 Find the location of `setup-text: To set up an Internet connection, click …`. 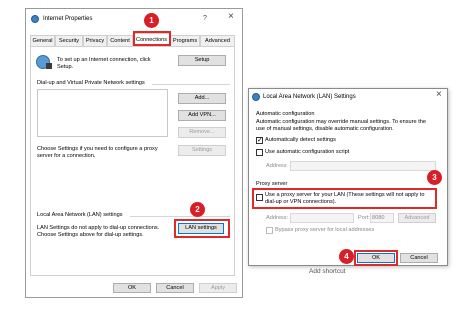

setup-text: To set up an Internet connection, click … is located at coordinates (104, 63).